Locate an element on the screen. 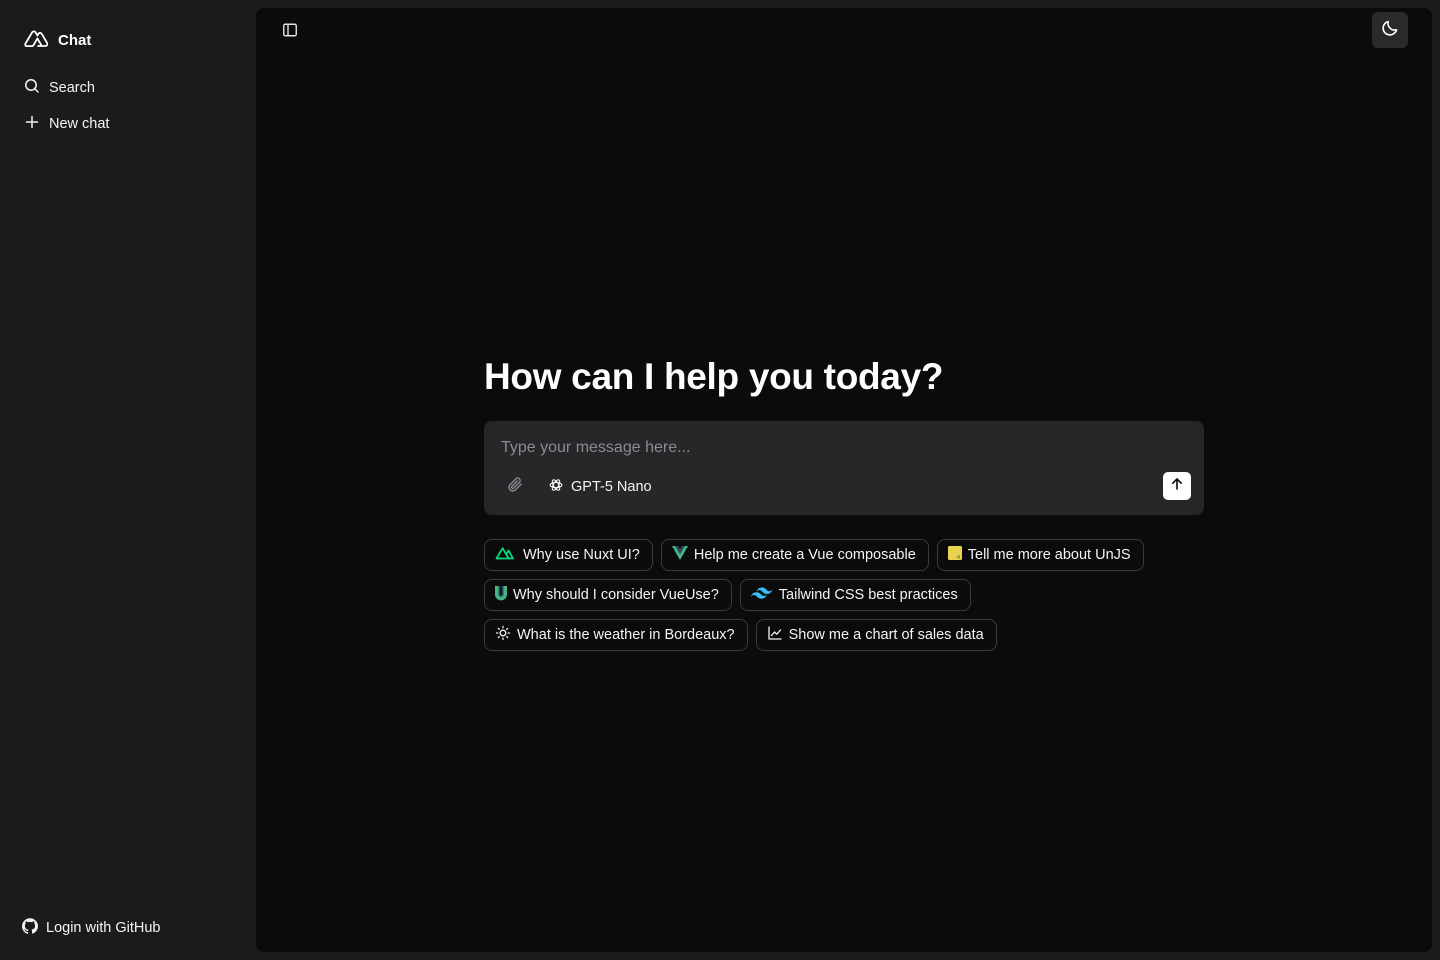 This screenshot has width=1440, height=960. nuxt-logo-icon is located at coordinates (36, 40).